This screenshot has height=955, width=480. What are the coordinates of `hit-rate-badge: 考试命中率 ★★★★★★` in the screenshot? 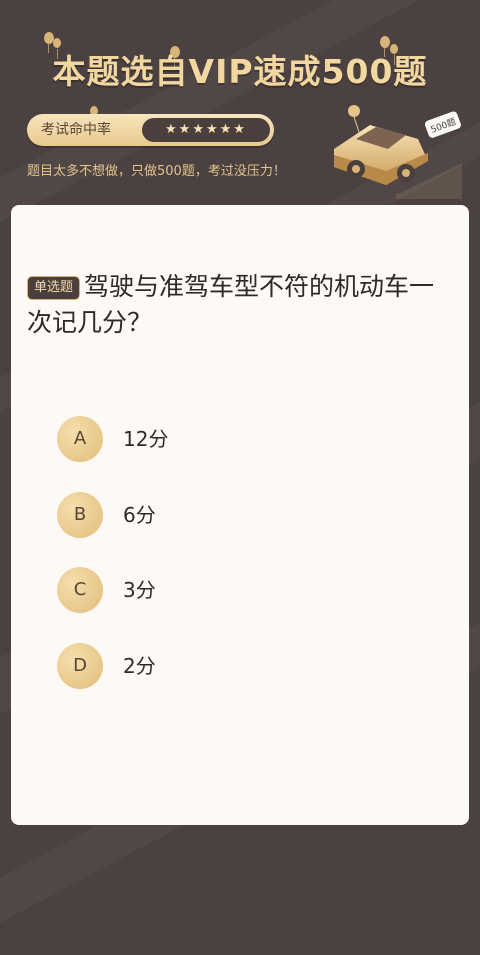 It's located at (150, 130).